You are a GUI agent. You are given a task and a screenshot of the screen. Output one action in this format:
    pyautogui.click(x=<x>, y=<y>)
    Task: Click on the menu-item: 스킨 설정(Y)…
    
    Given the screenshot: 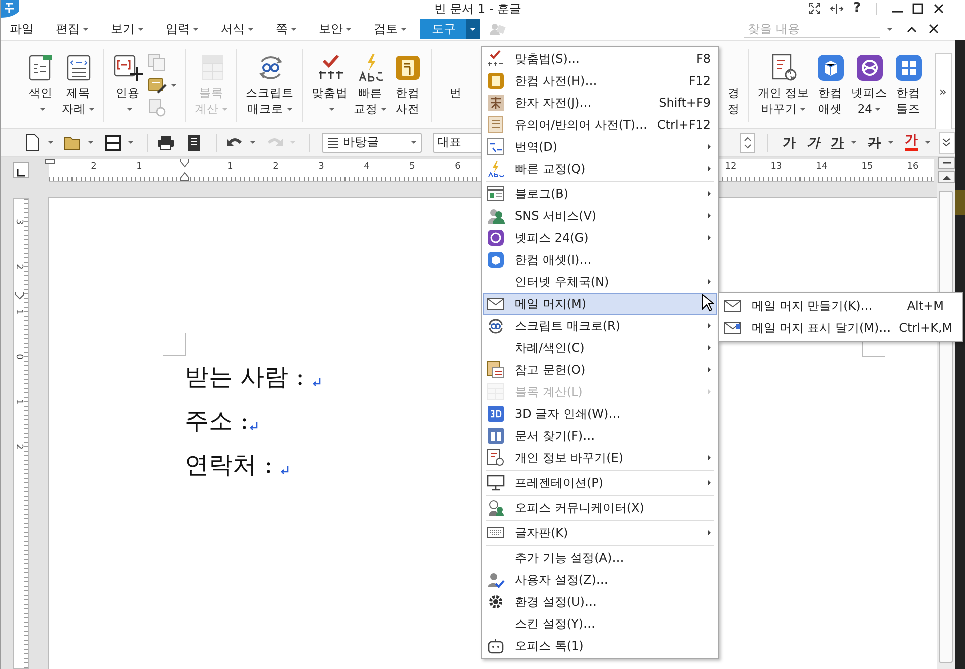 What is the action you would take?
    pyautogui.click(x=600, y=624)
    